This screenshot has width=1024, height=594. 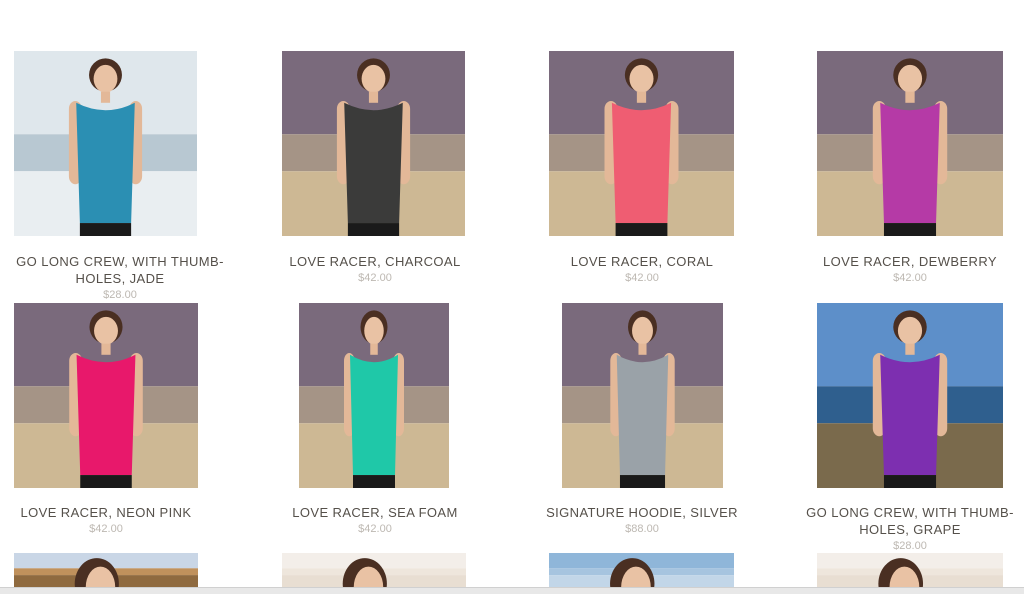 What do you see at coordinates (910, 546) in the screenshot?
I see `product-price: $28.00` at bounding box center [910, 546].